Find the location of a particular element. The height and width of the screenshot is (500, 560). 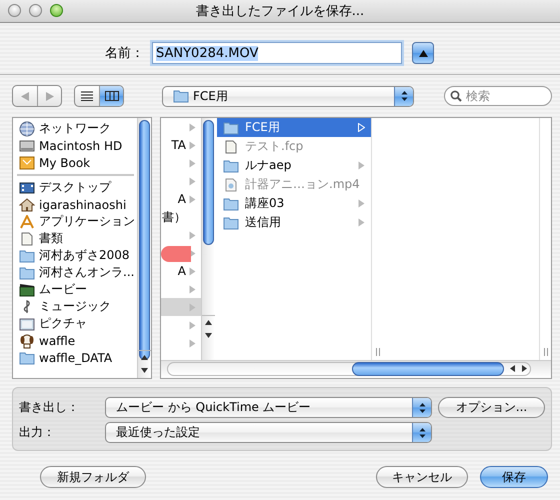

columns-icon is located at coordinates (111, 96).